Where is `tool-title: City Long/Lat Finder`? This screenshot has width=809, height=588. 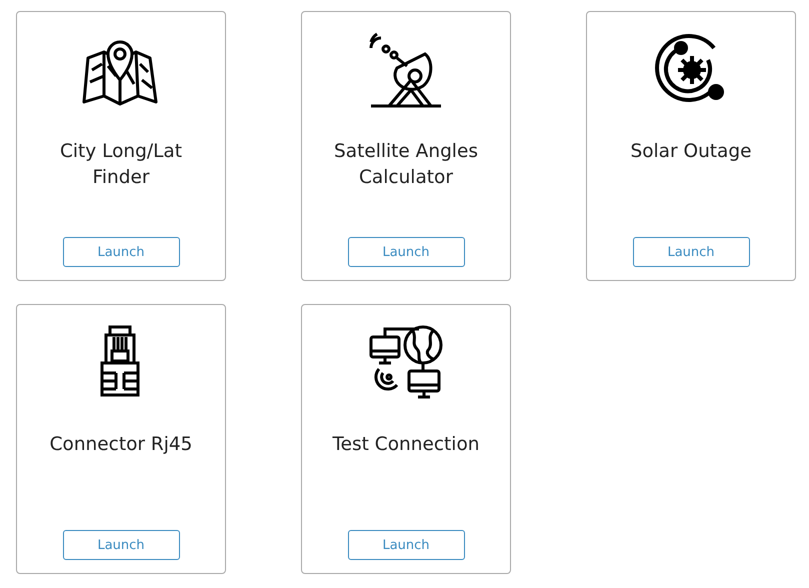
tool-title: City Long/Lat Finder is located at coordinates (121, 165).